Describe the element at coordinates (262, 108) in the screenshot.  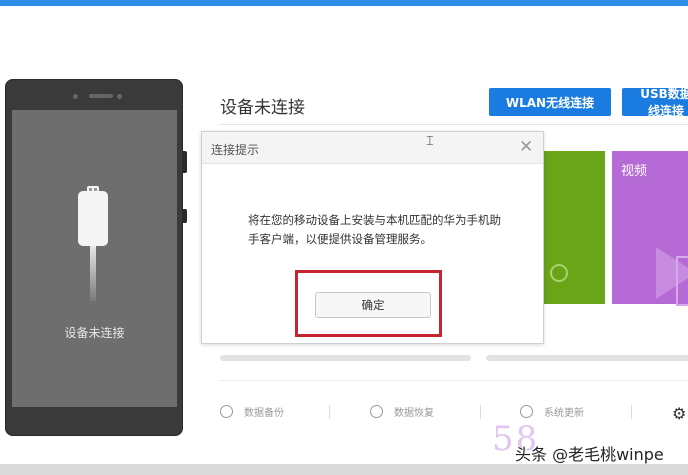
I see `page-title: 设备未连接` at that location.